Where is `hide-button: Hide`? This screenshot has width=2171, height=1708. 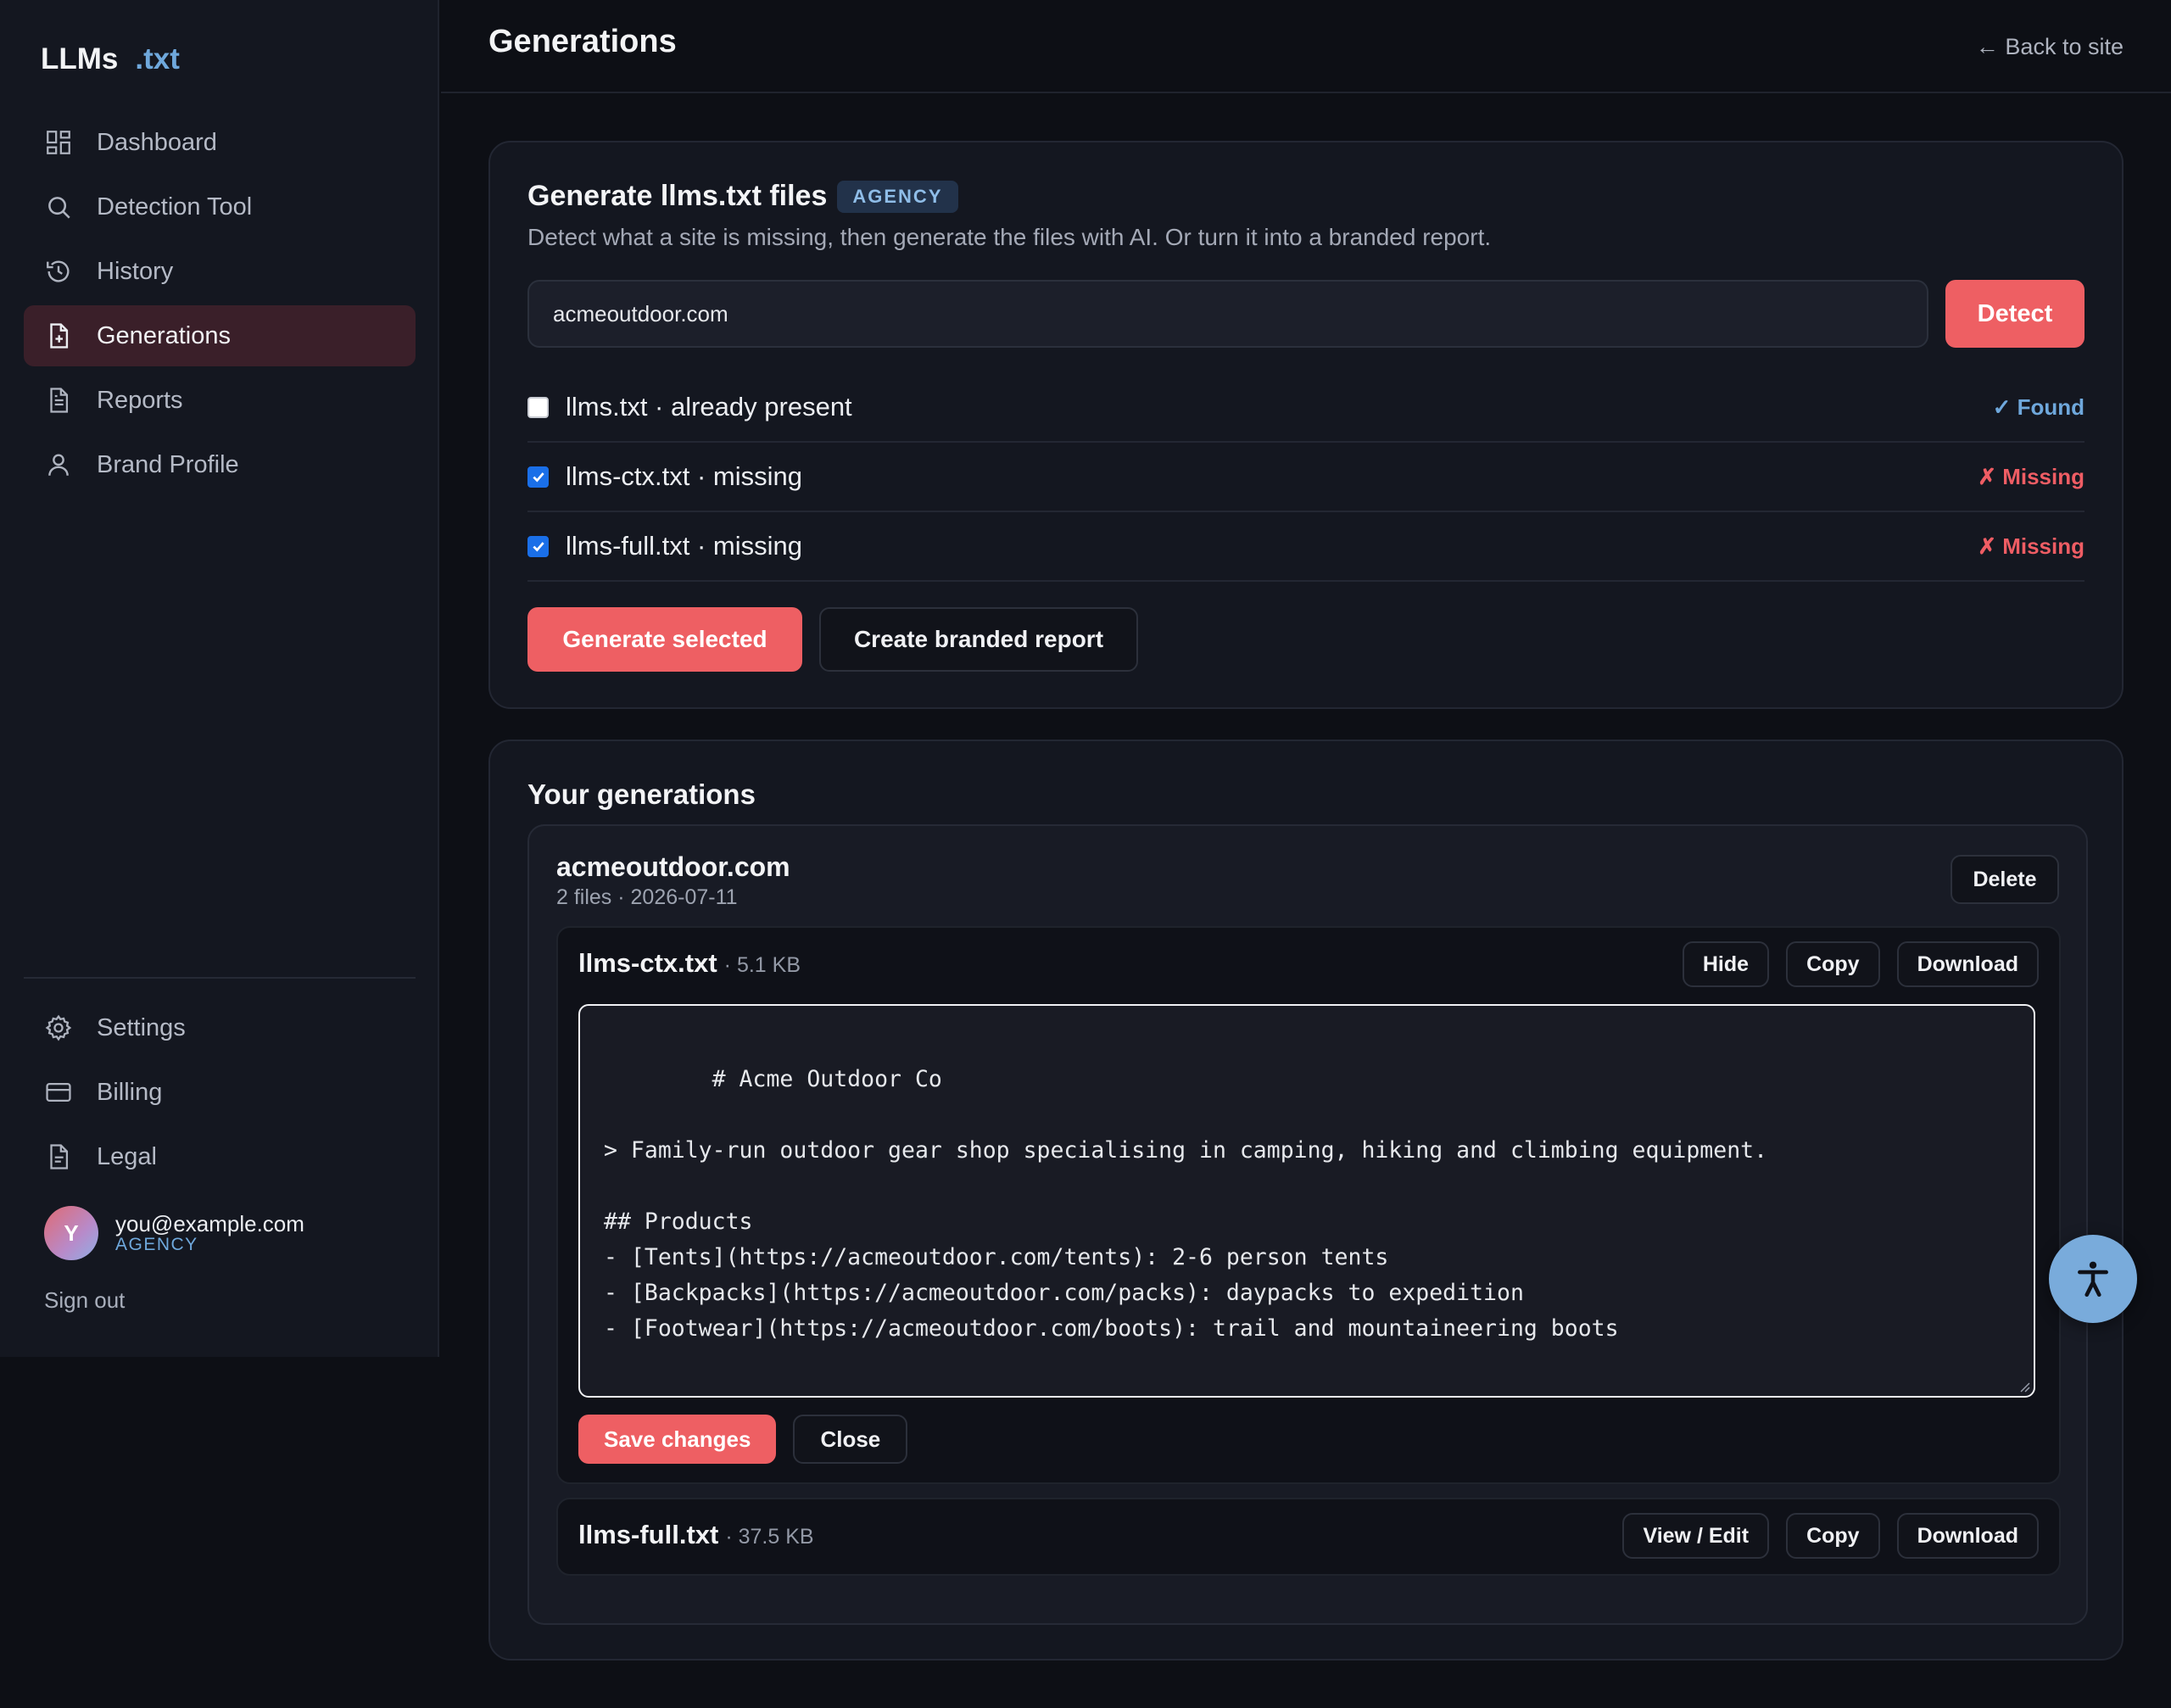 hide-button: Hide is located at coordinates (1726, 964).